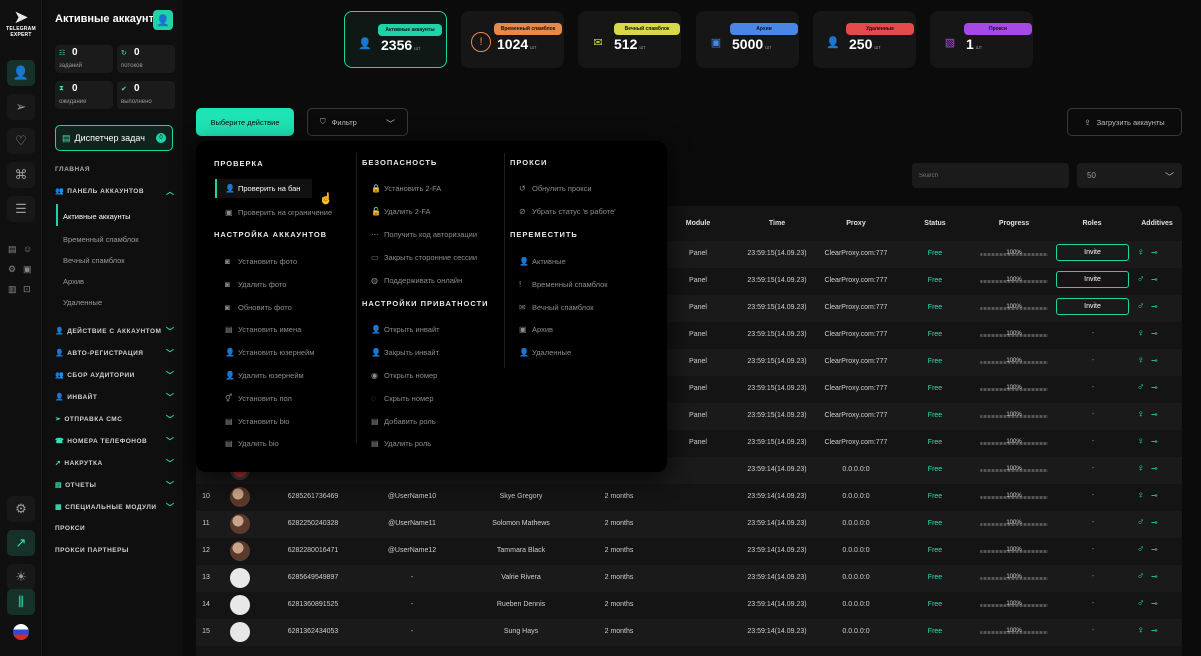 This screenshot has height=656, width=1201. What do you see at coordinates (403, 421) in the screenshot?
I see `menu-add-role: ▤ Добавить роль` at bounding box center [403, 421].